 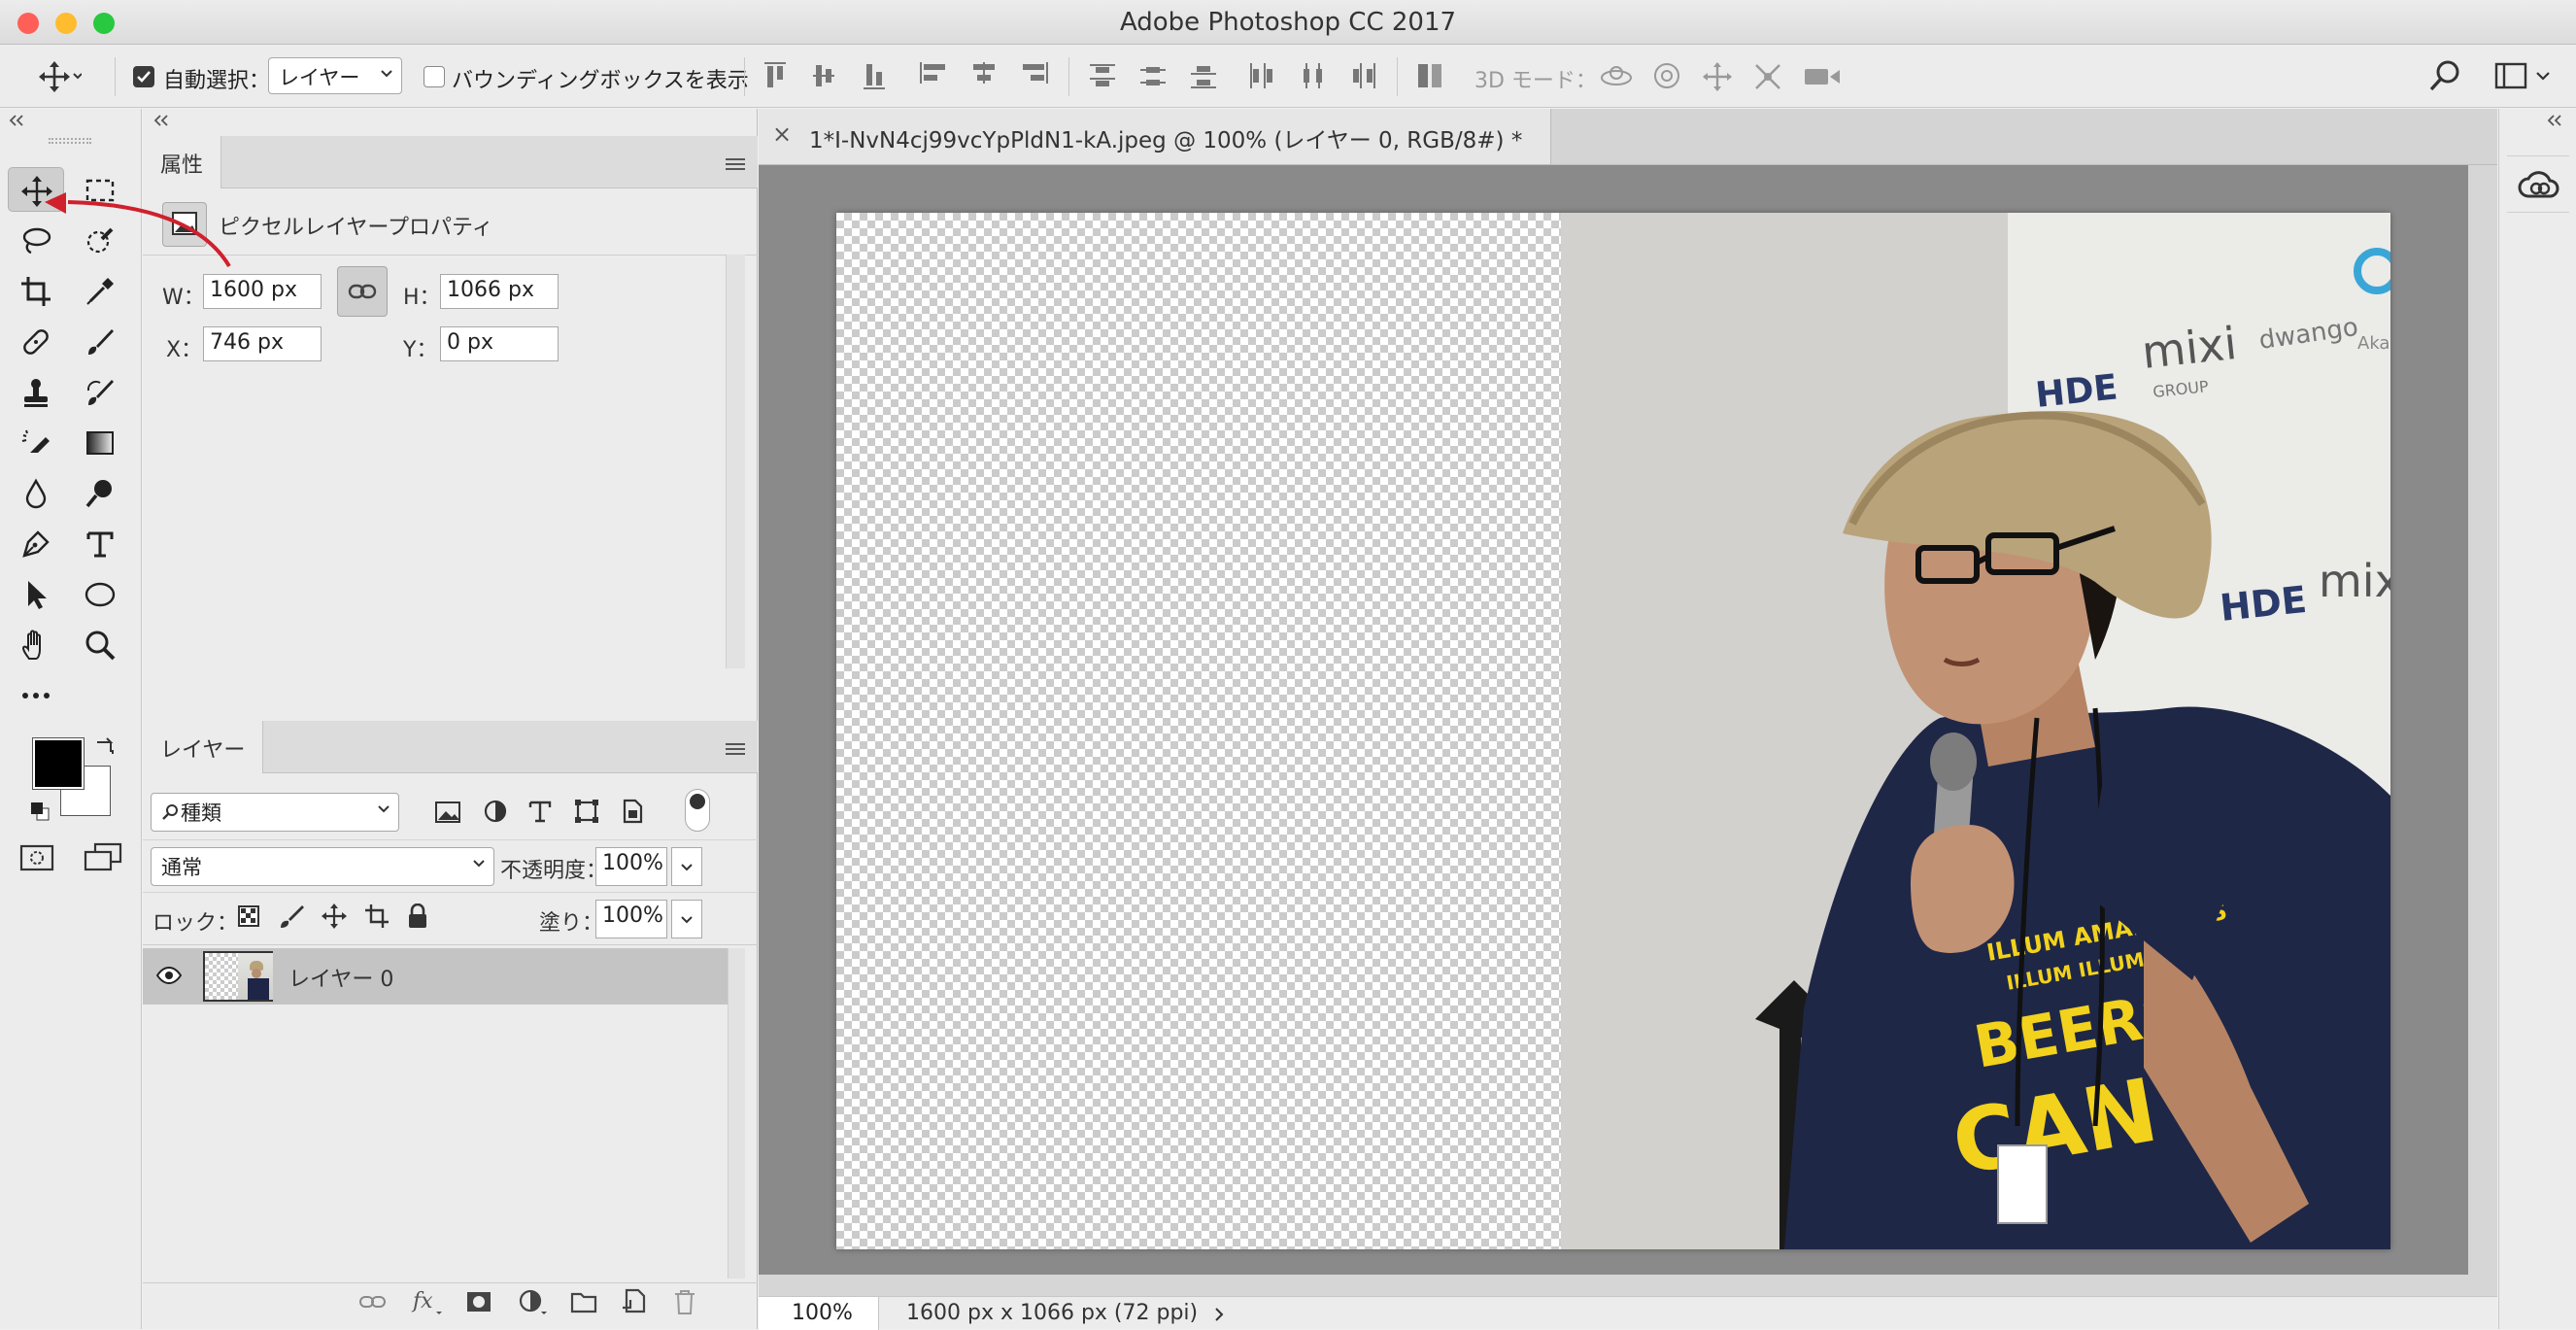 What do you see at coordinates (1219, 1314) in the screenshot?
I see `chevron-right-icon` at bounding box center [1219, 1314].